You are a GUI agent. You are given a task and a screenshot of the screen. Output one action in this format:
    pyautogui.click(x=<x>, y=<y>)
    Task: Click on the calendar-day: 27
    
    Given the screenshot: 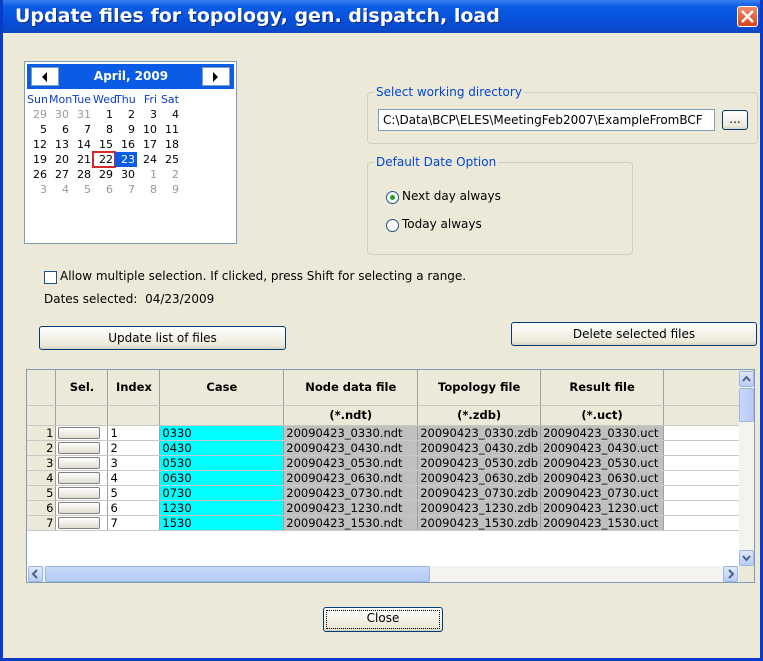 What is the action you would take?
    pyautogui.click(x=60, y=174)
    